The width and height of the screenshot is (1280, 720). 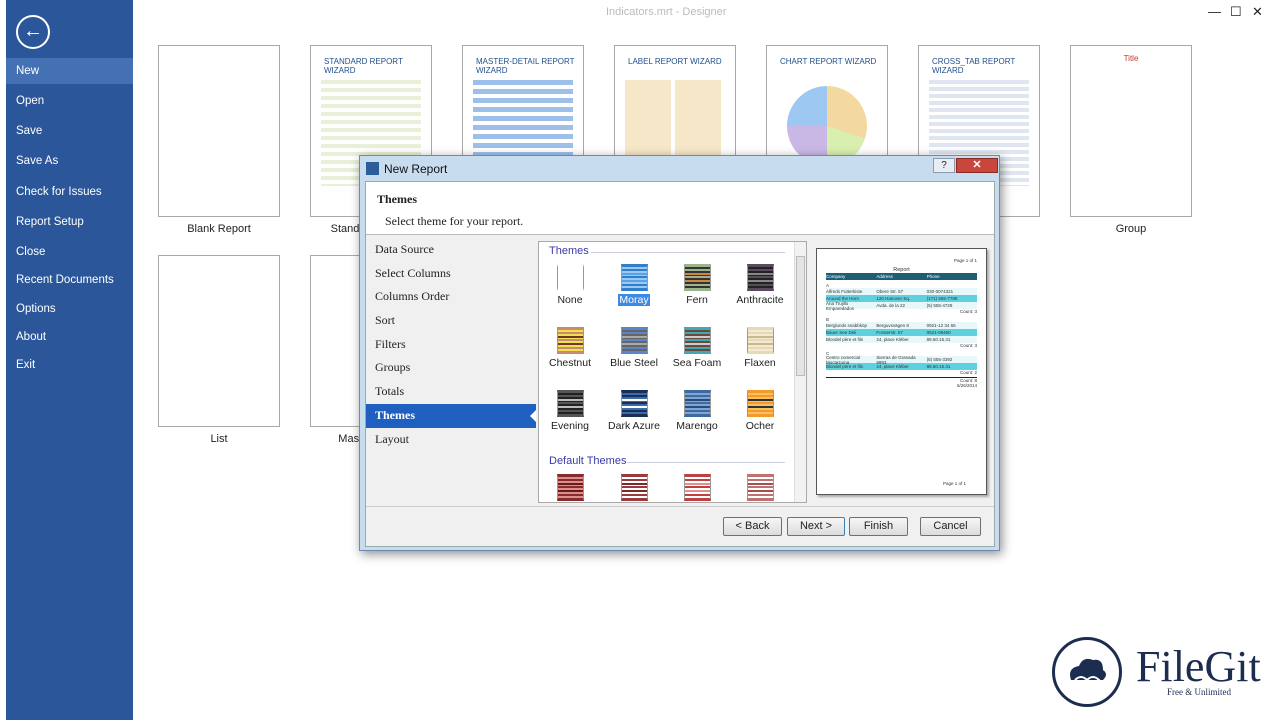 What do you see at coordinates (69, 131) in the screenshot?
I see `sidebar-item-save: Save` at bounding box center [69, 131].